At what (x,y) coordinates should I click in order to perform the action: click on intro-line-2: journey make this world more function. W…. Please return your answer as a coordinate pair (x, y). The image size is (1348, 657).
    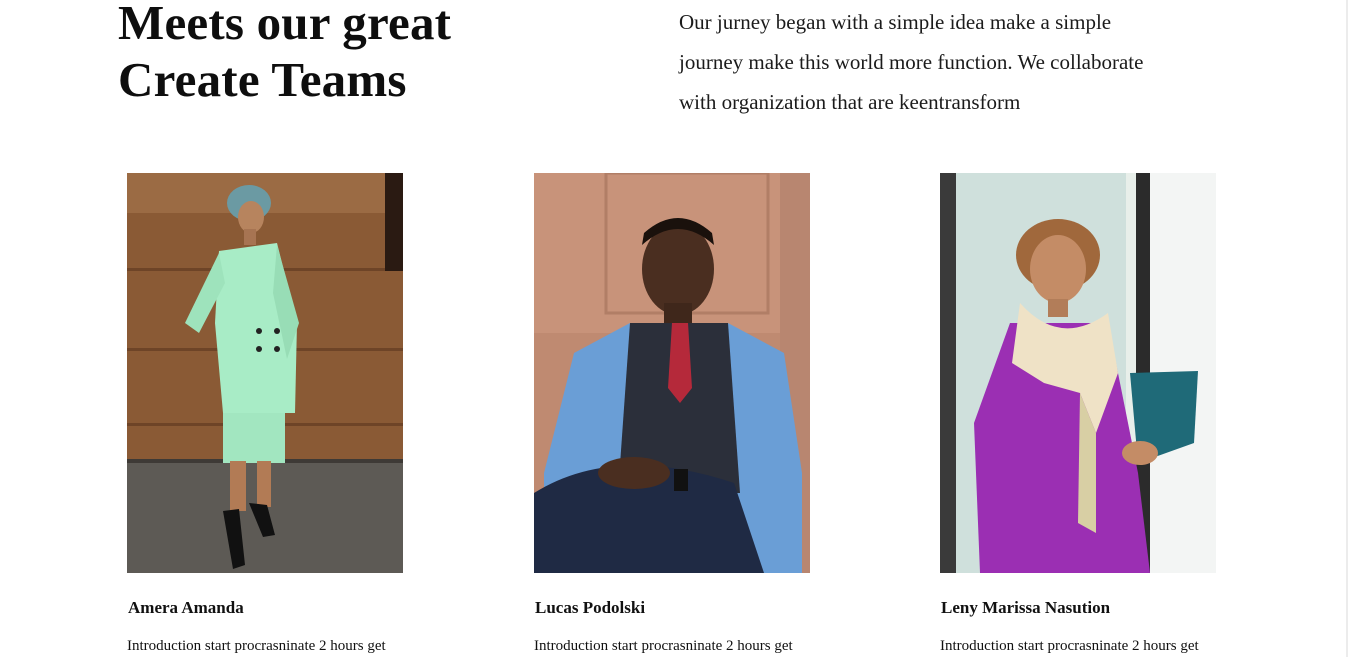
    Looking at the image, I should click on (911, 62).